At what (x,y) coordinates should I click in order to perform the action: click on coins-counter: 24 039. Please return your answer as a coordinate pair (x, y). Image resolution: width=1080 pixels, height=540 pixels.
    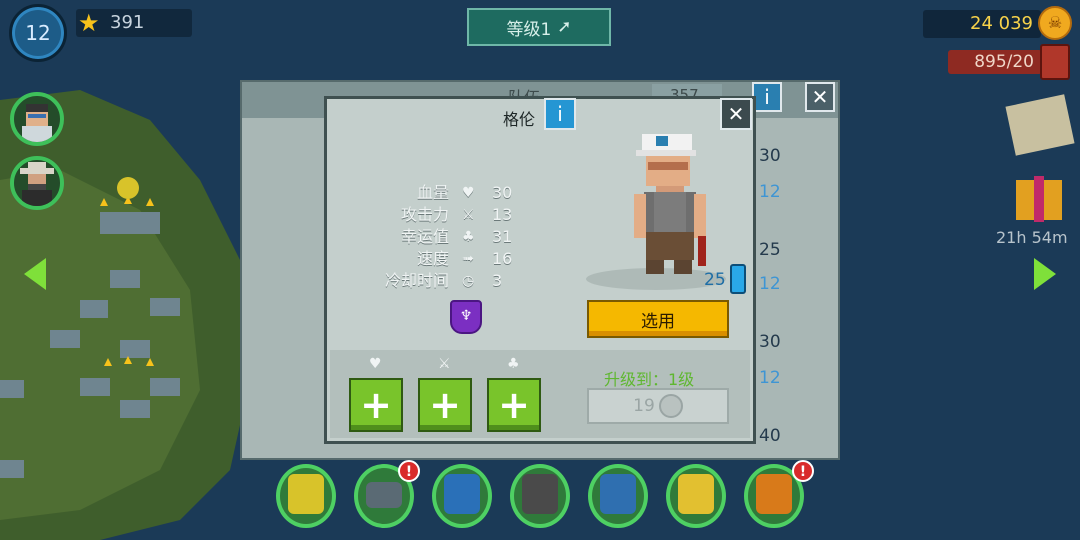
    Looking at the image, I should click on (982, 24).